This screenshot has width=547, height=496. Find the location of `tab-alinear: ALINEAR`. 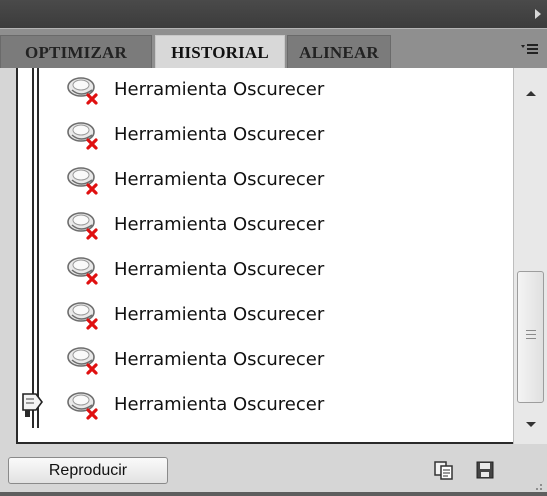

tab-alinear: ALINEAR is located at coordinates (339, 52).